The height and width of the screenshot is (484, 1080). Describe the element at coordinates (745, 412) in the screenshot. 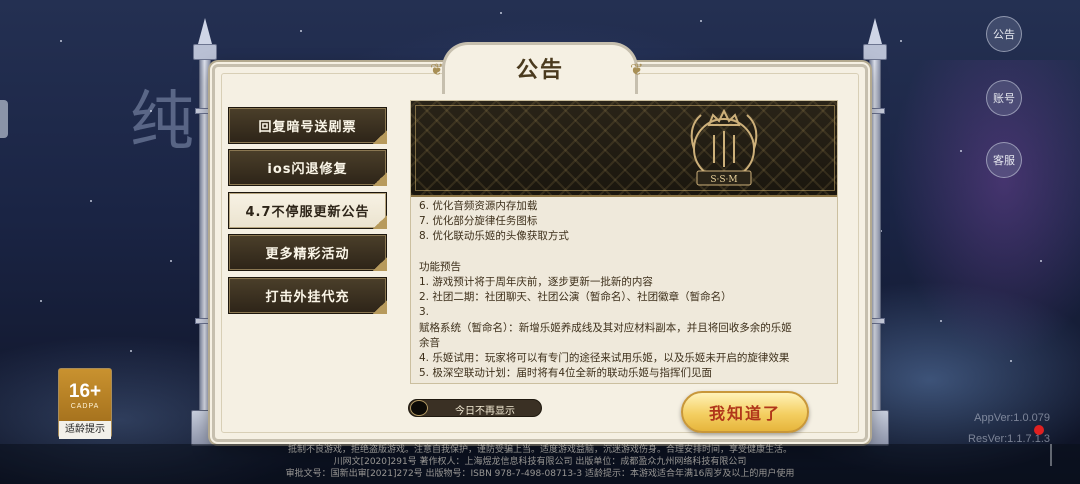

I see `confirm-button: 我知道了` at that location.